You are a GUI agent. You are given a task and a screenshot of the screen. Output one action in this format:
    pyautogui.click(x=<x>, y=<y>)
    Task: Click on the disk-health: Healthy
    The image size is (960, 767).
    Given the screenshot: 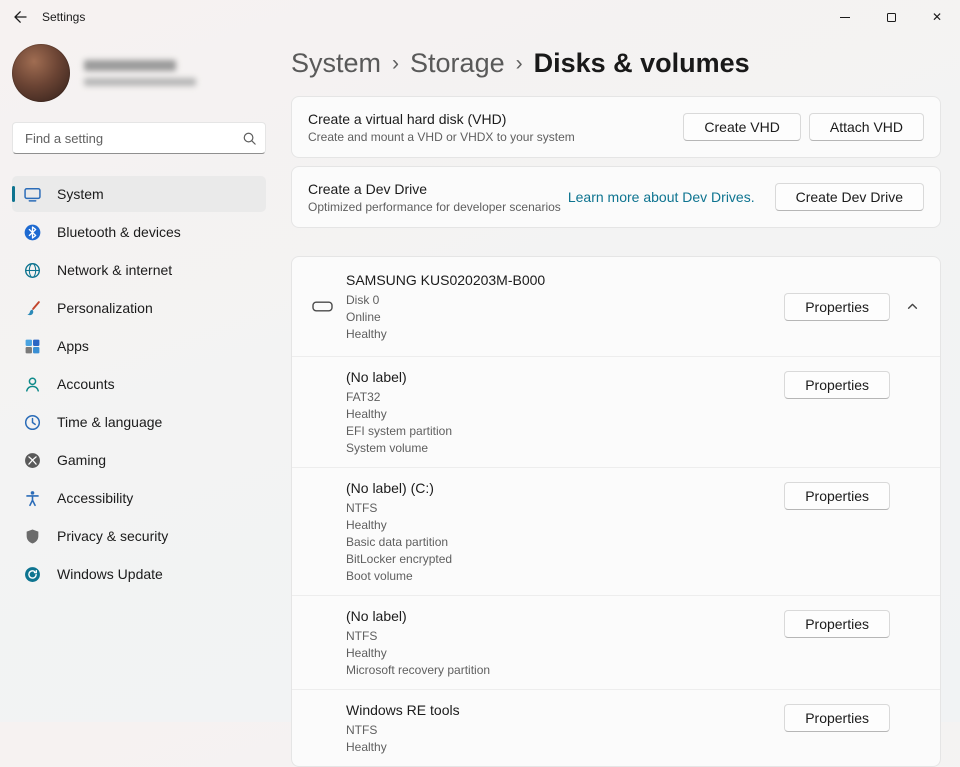 What is the action you would take?
    pyautogui.click(x=366, y=334)
    